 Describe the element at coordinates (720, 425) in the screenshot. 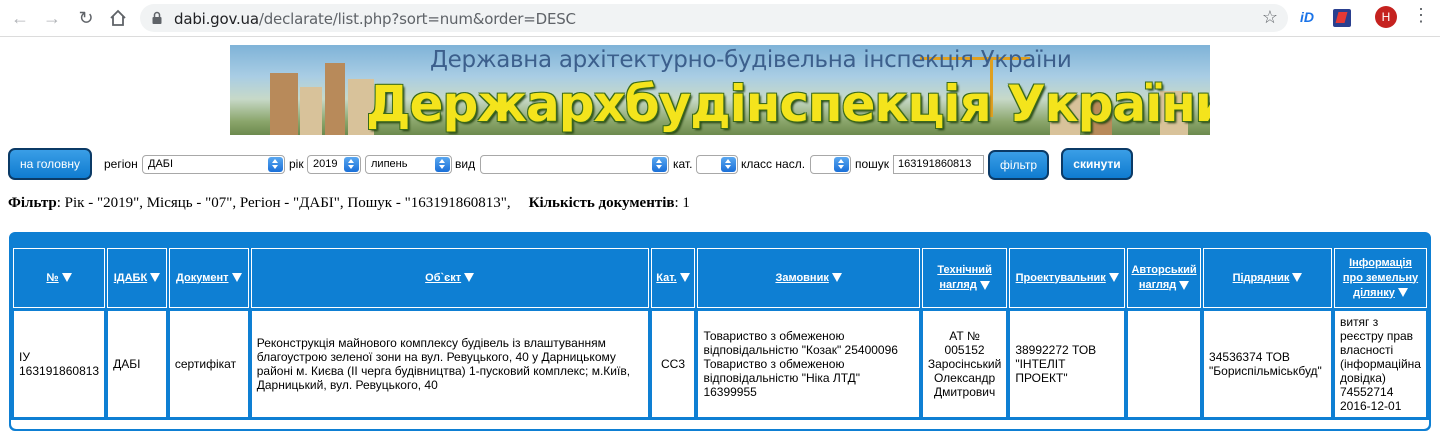

I see `results-panel-footer` at that location.